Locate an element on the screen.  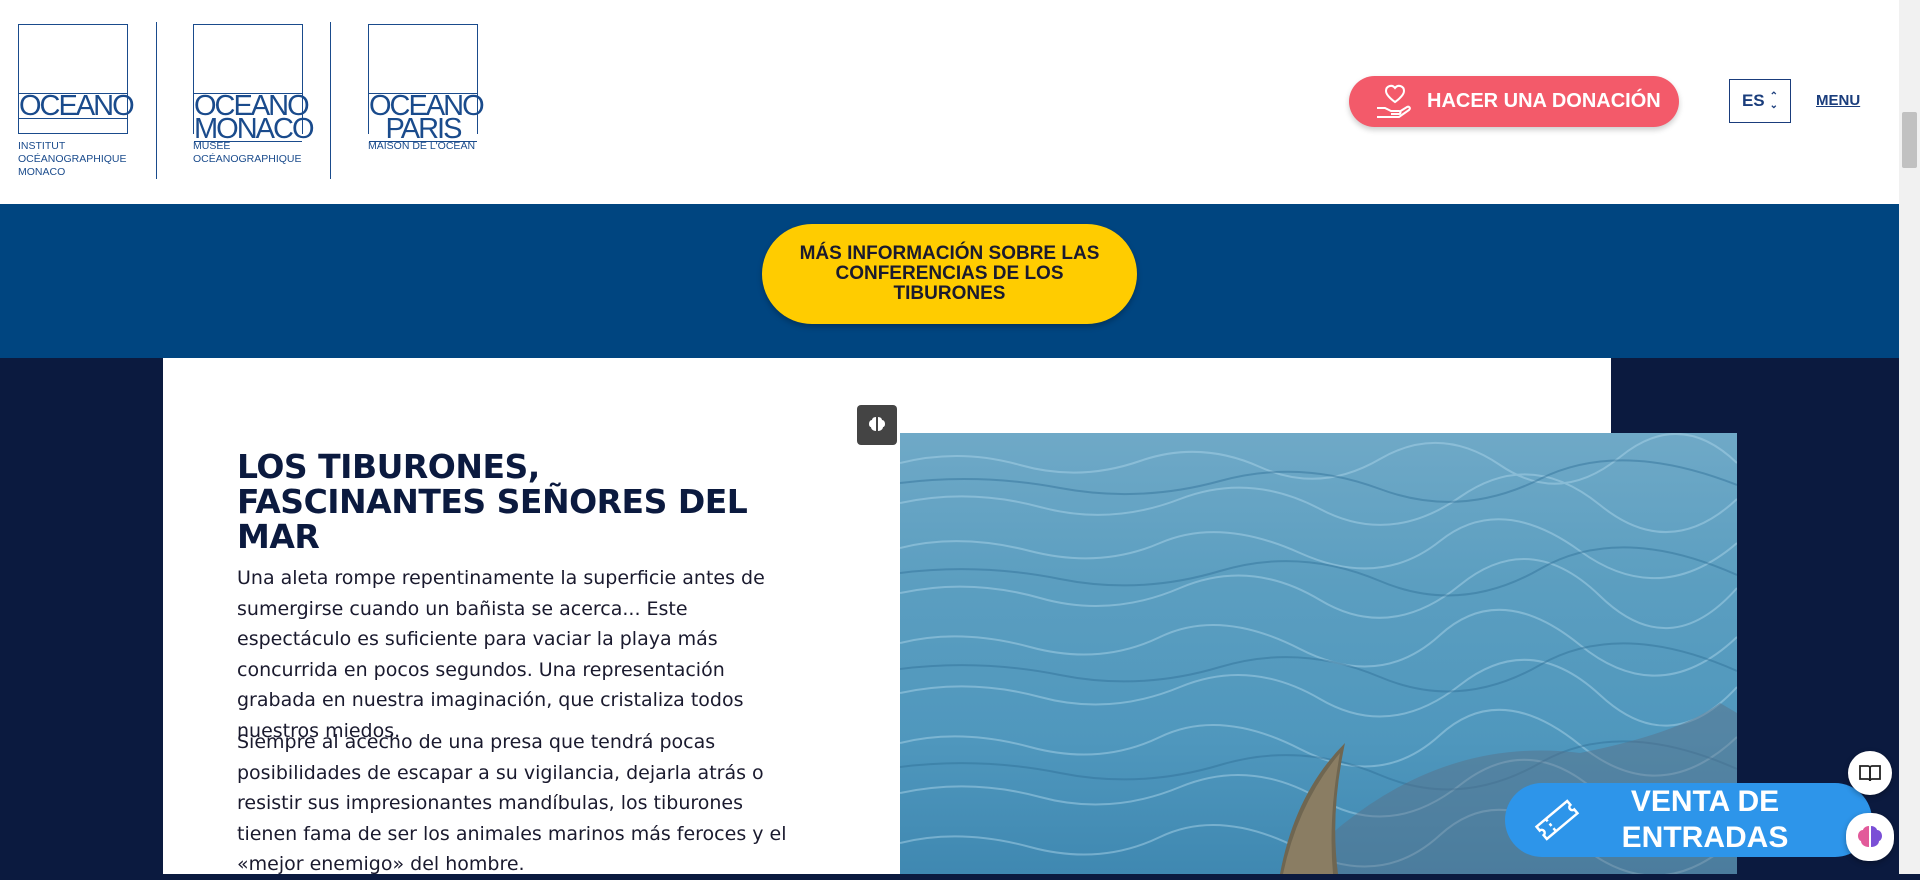
heart-hand-icon is located at coordinates (1394, 101).